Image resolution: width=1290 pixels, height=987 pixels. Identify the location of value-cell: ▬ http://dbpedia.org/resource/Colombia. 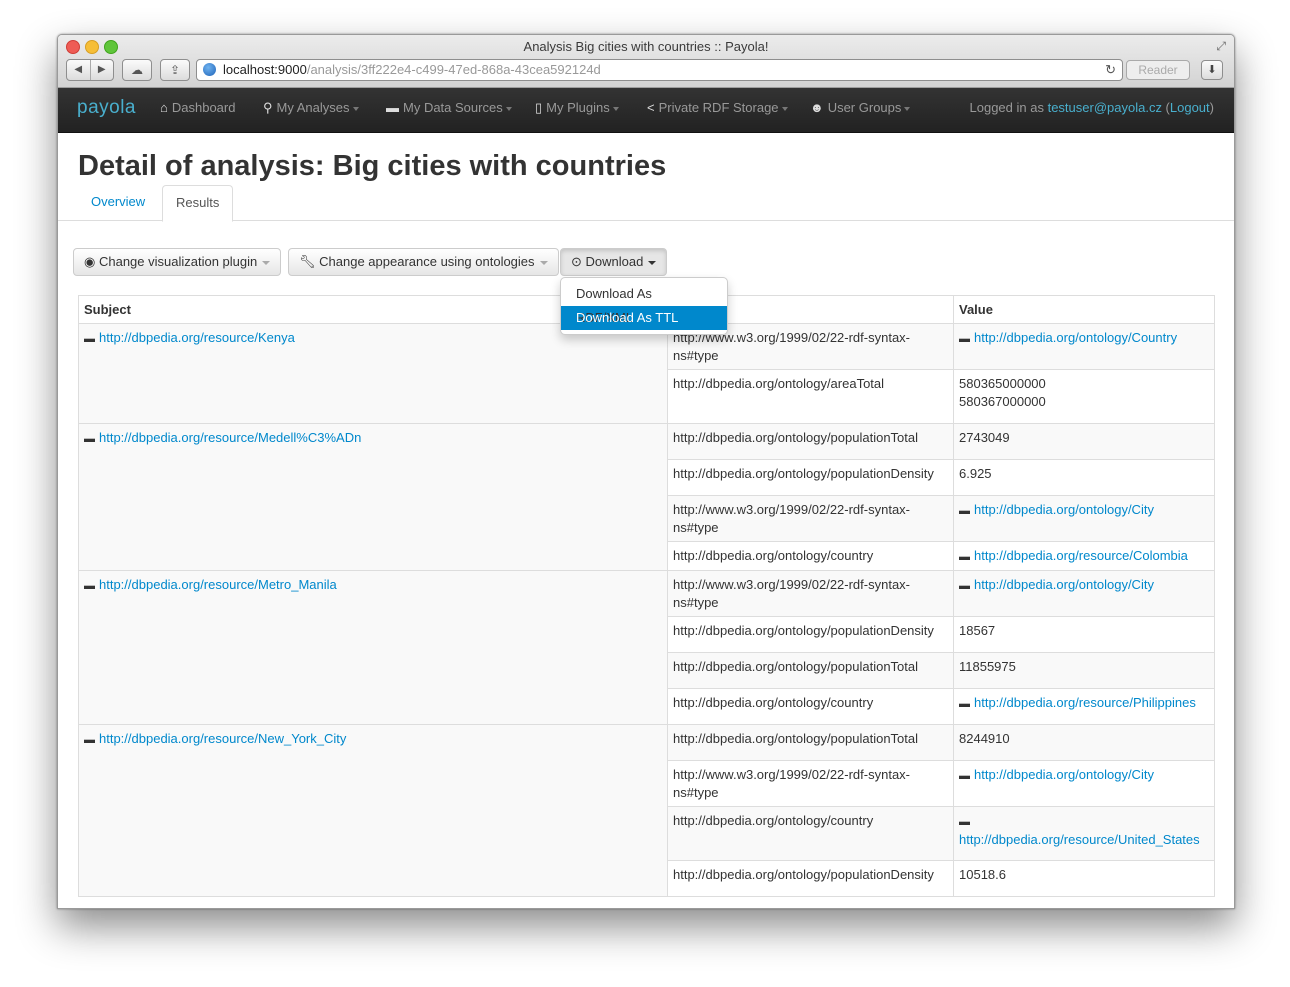
(1084, 556).